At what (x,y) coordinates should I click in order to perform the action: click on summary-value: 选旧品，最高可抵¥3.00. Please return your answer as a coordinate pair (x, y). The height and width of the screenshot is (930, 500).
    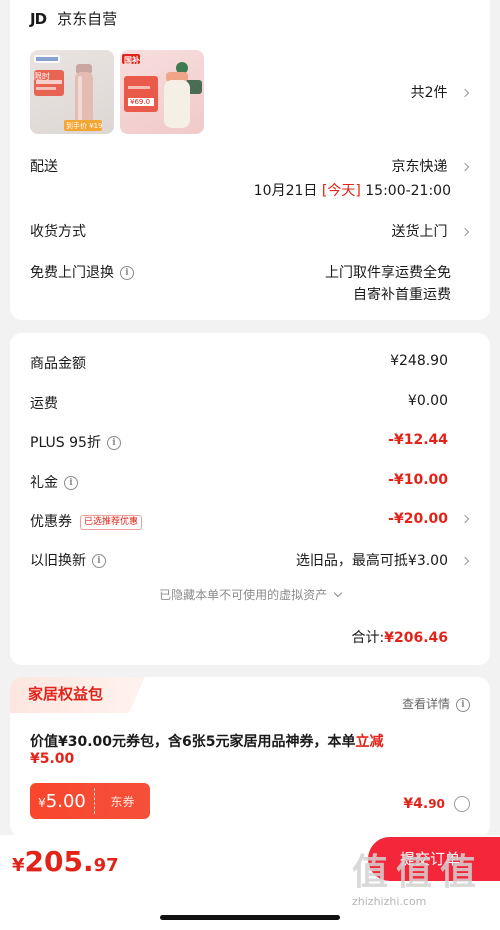
    Looking at the image, I should click on (382, 560).